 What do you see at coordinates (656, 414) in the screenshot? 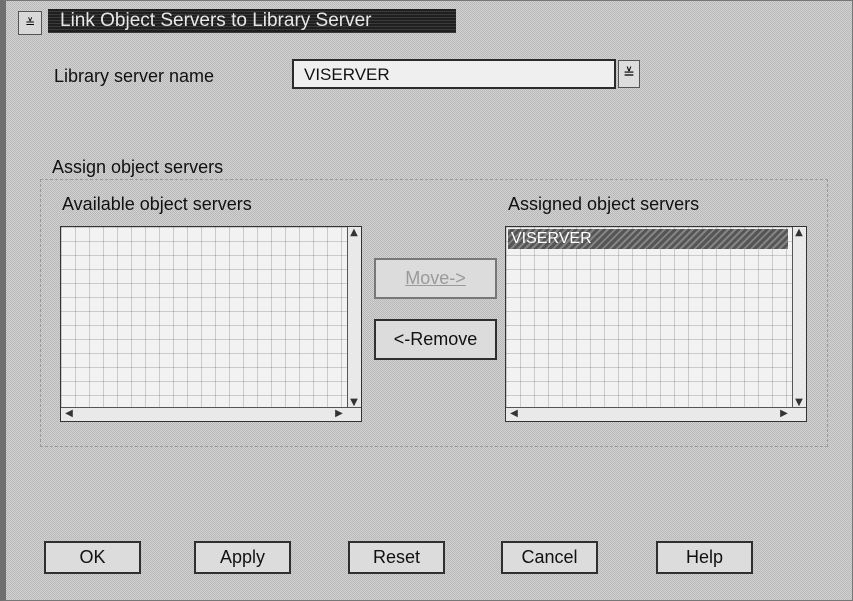
I see `assigned-list-horizontal-scrollbar: ◀ ▶` at bounding box center [656, 414].